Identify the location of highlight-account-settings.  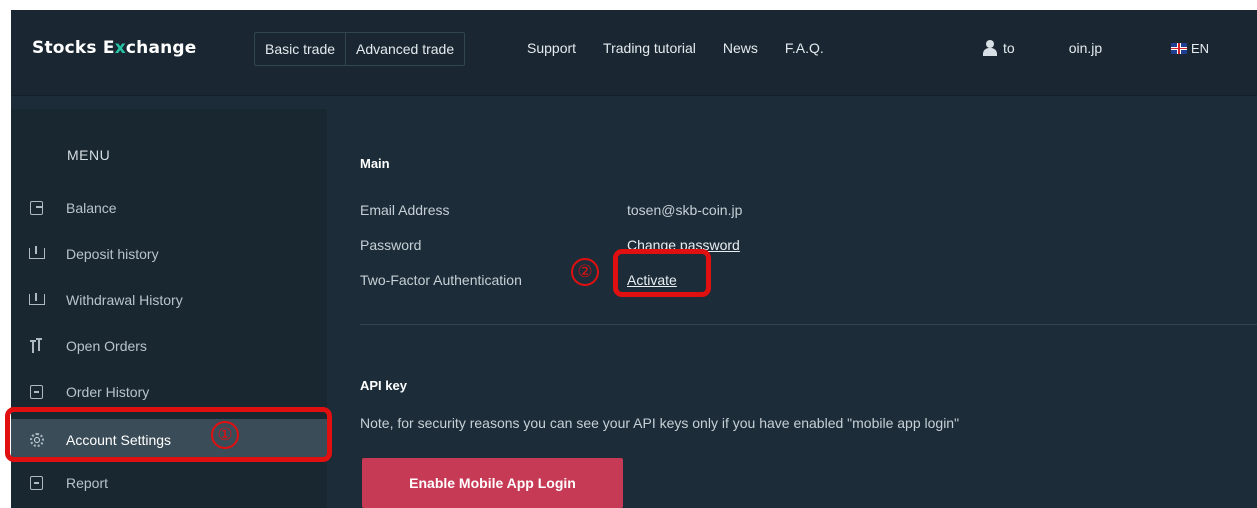
(168, 434).